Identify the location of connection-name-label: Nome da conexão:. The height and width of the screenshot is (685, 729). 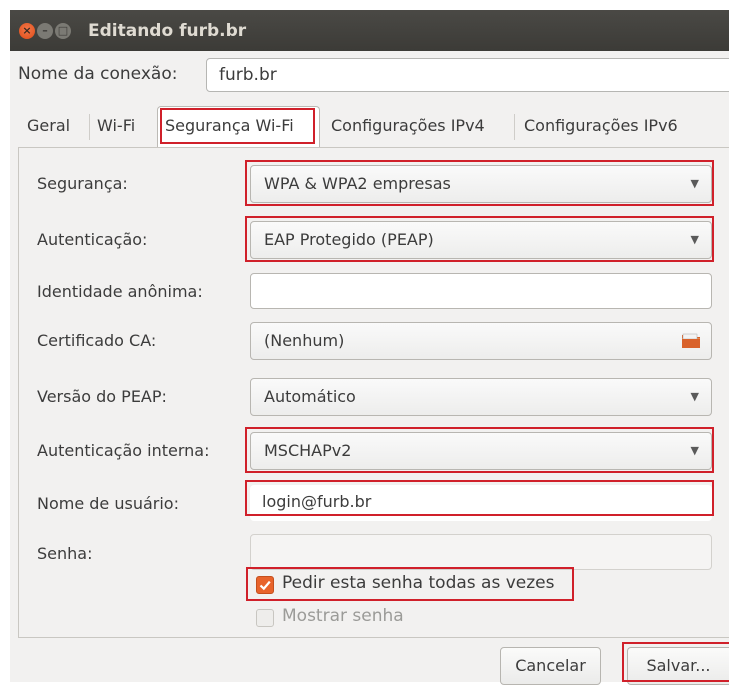
(98, 74).